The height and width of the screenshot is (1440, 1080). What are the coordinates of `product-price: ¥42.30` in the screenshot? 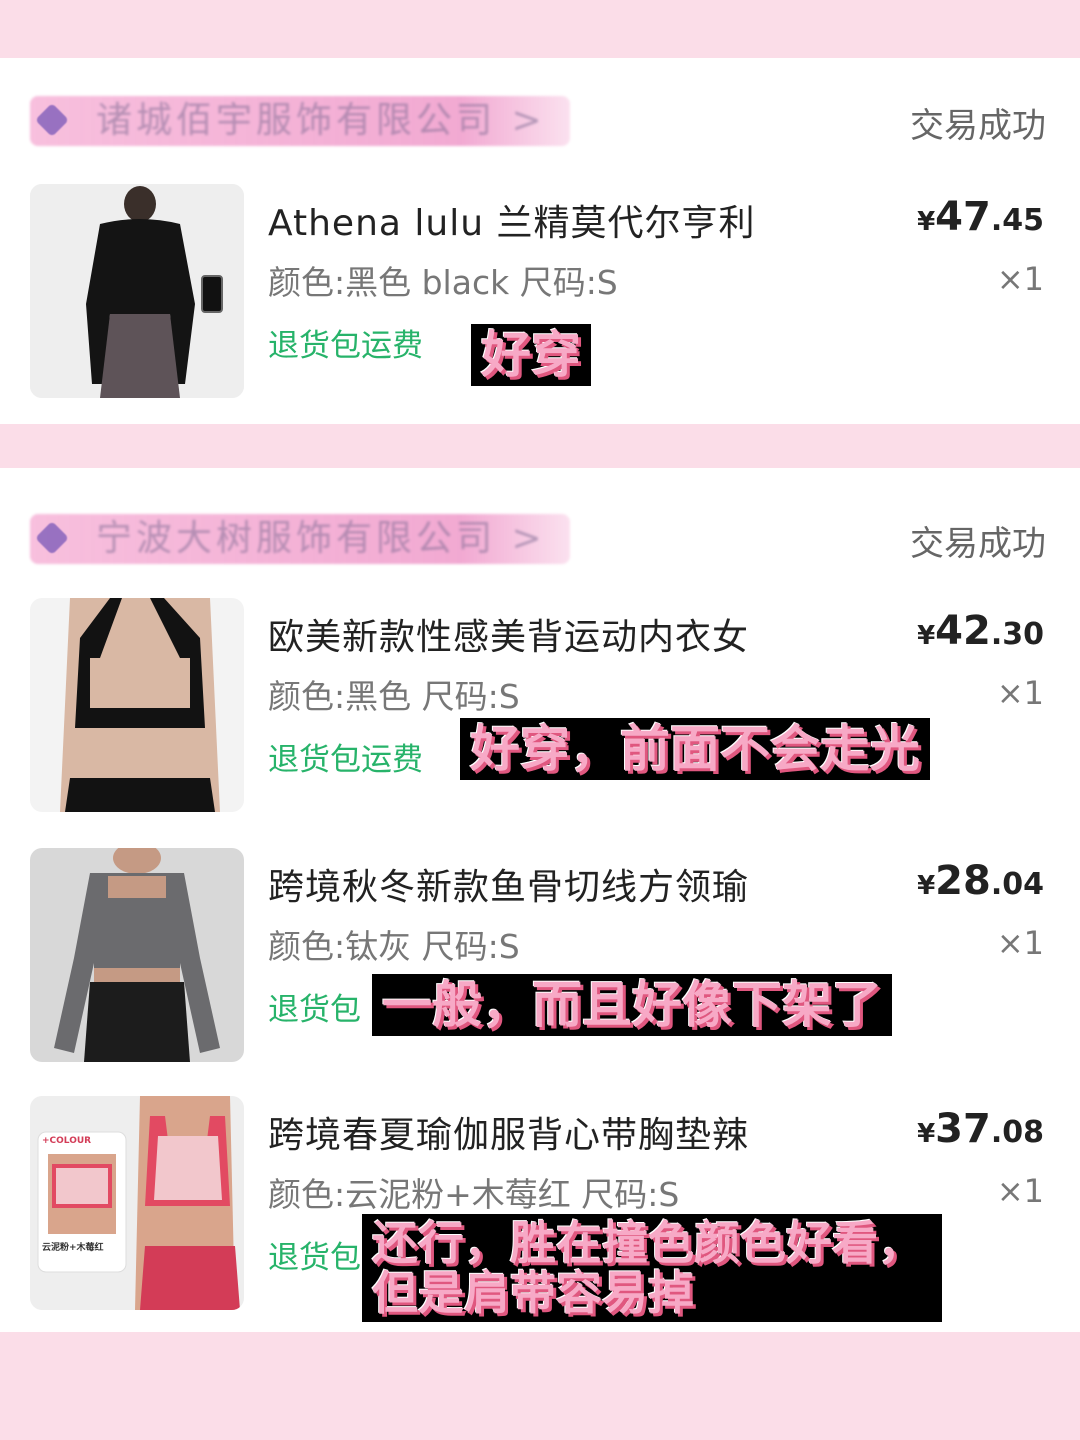 It's located at (980, 631).